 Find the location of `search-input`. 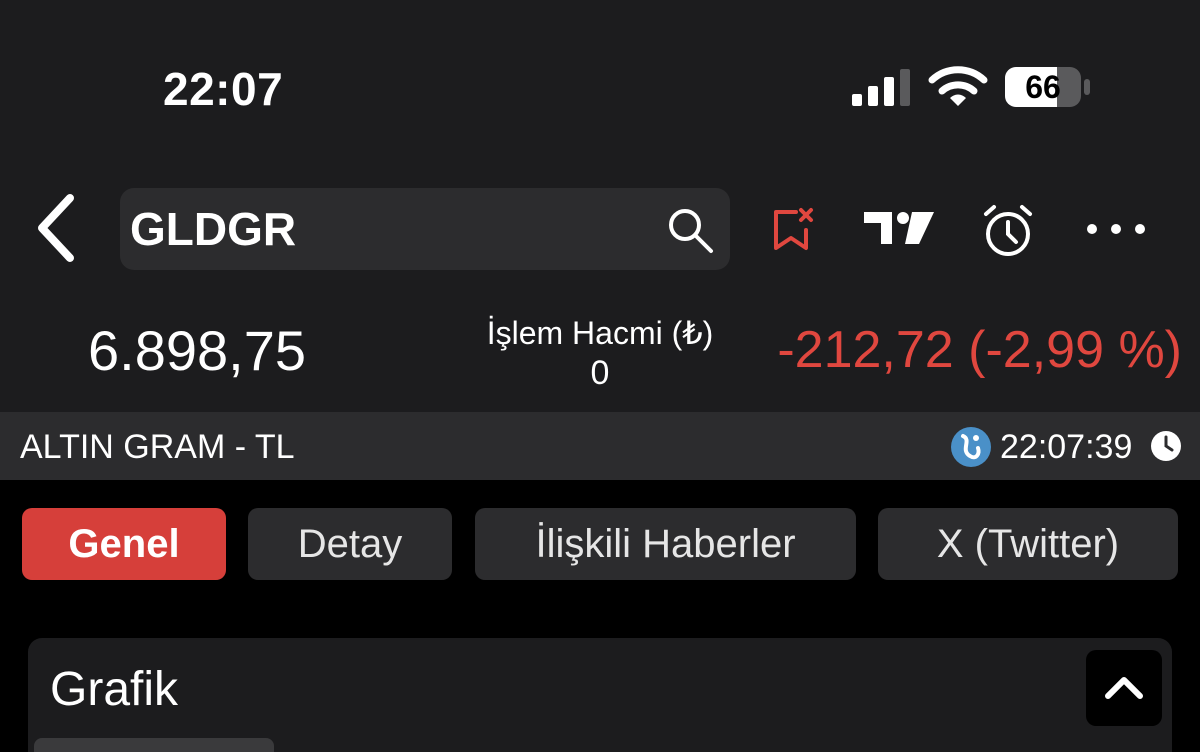

search-input is located at coordinates (390, 229).